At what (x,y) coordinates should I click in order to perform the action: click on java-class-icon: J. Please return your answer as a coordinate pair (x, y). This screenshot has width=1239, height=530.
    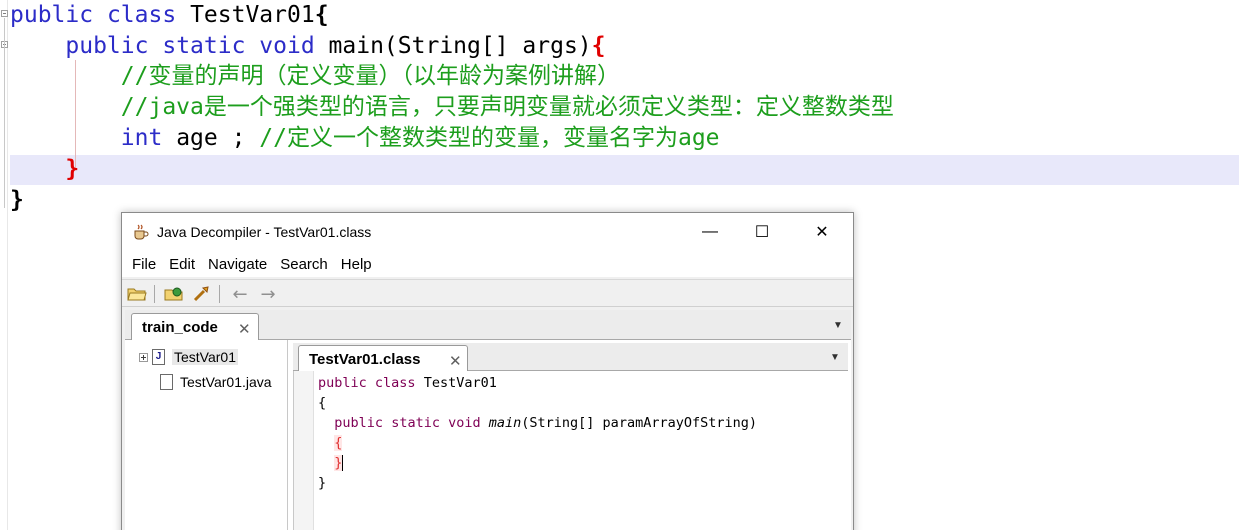
    Looking at the image, I should click on (158, 357).